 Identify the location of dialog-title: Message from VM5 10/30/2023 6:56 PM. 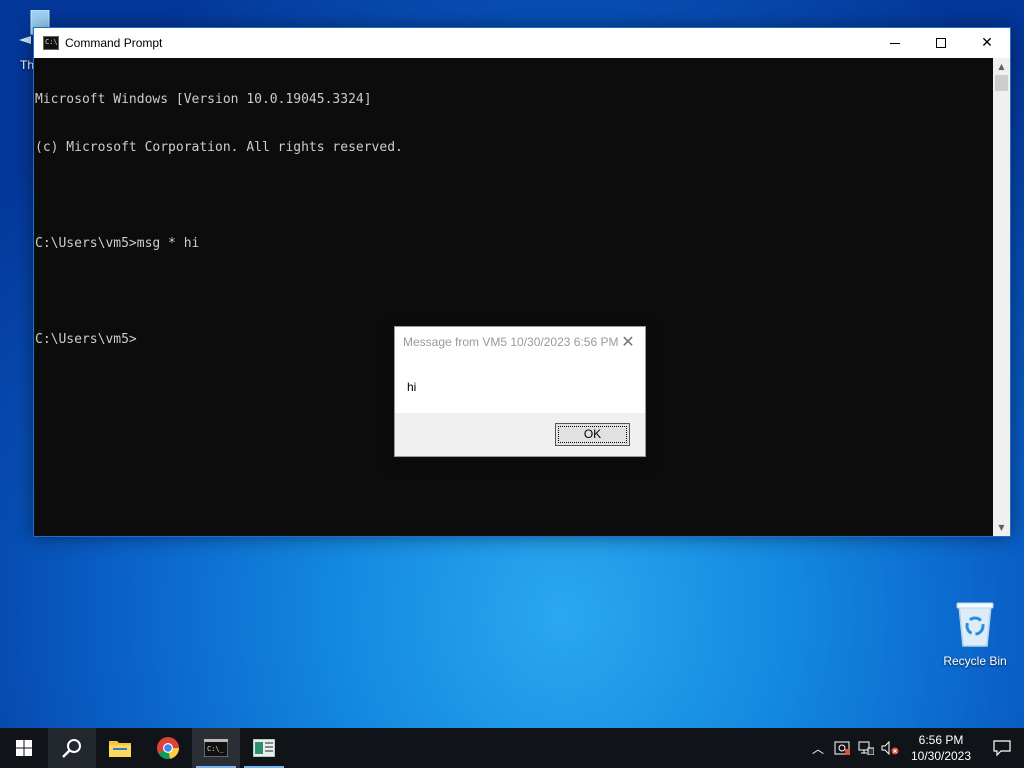
(511, 342).